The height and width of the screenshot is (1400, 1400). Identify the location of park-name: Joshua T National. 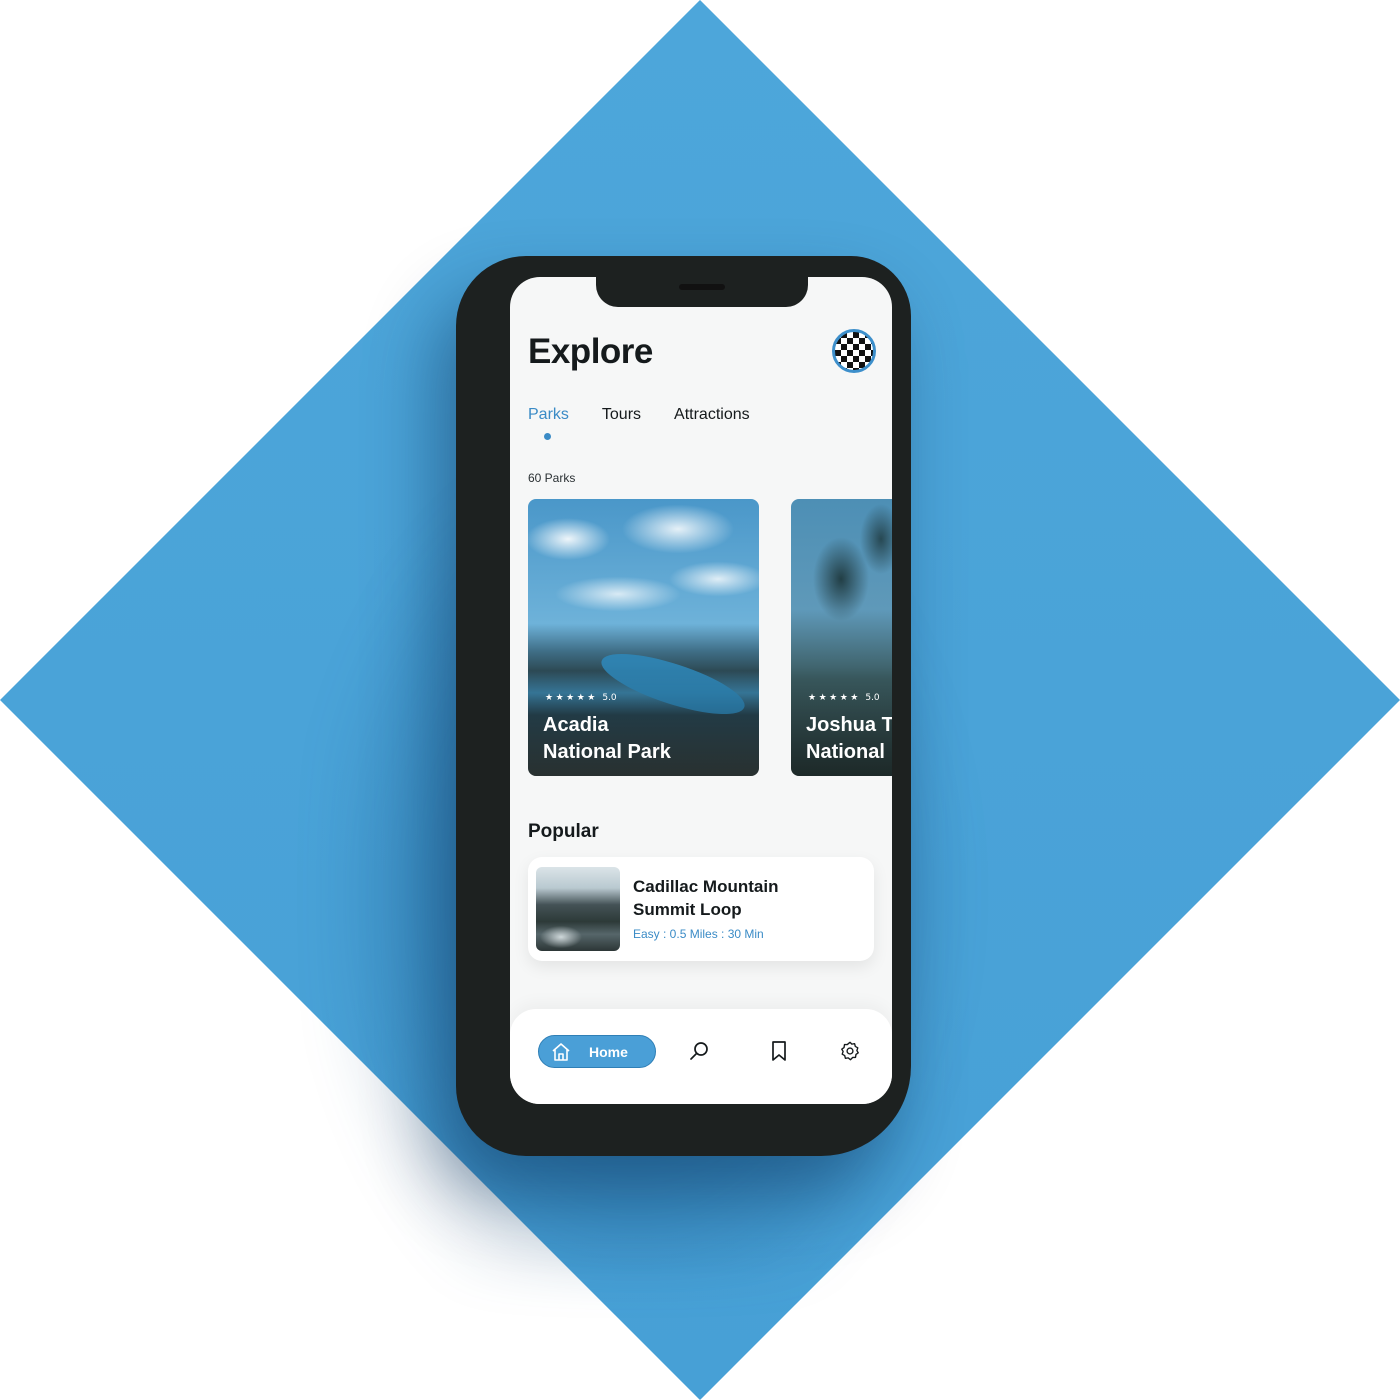
(849, 738).